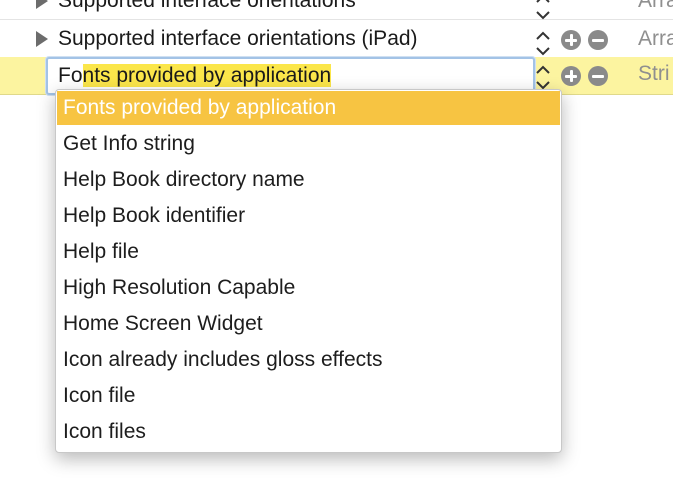 This screenshot has height=502, width=673. What do you see at coordinates (308, 324) in the screenshot?
I see `popup-item: Home Screen Widget` at bounding box center [308, 324].